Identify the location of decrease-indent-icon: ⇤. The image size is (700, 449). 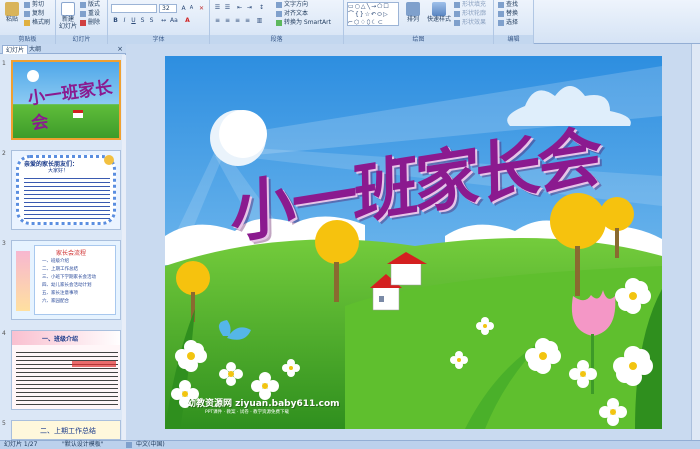
(239, 7).